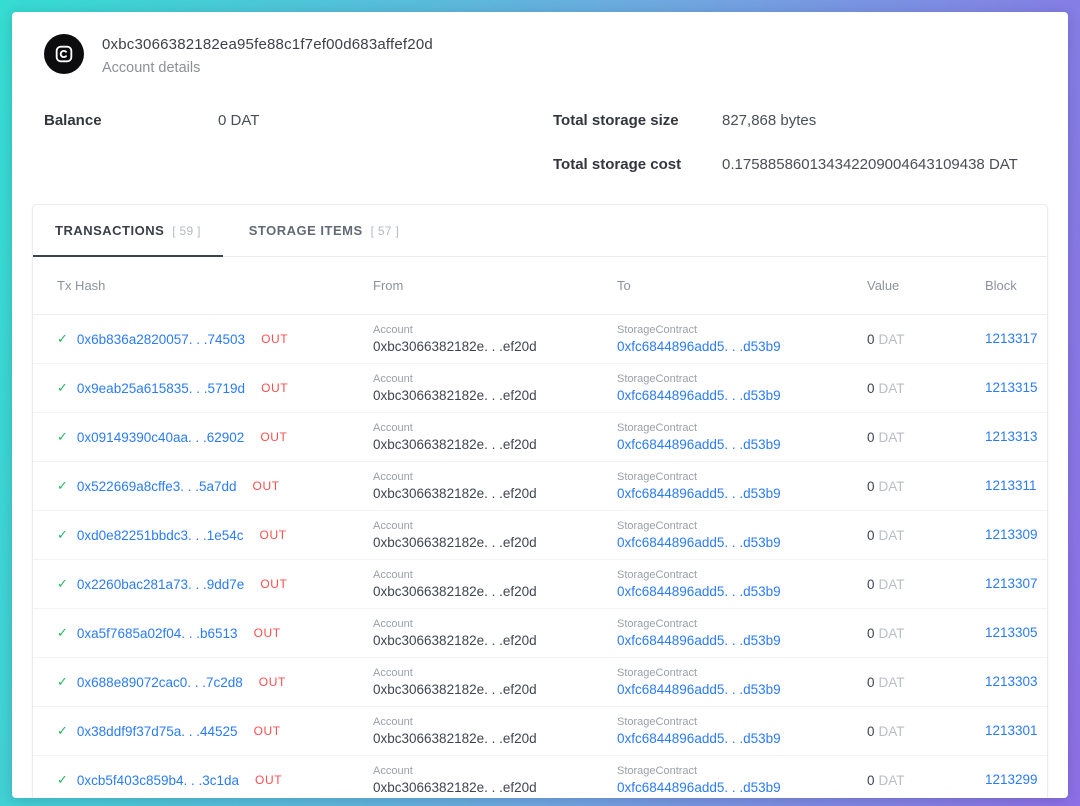 This screenshot has height=806, width=1080. Describe the element at coordinates (1011, 730) in the screenshot. I see `block-number-link: 1213301` at that location.